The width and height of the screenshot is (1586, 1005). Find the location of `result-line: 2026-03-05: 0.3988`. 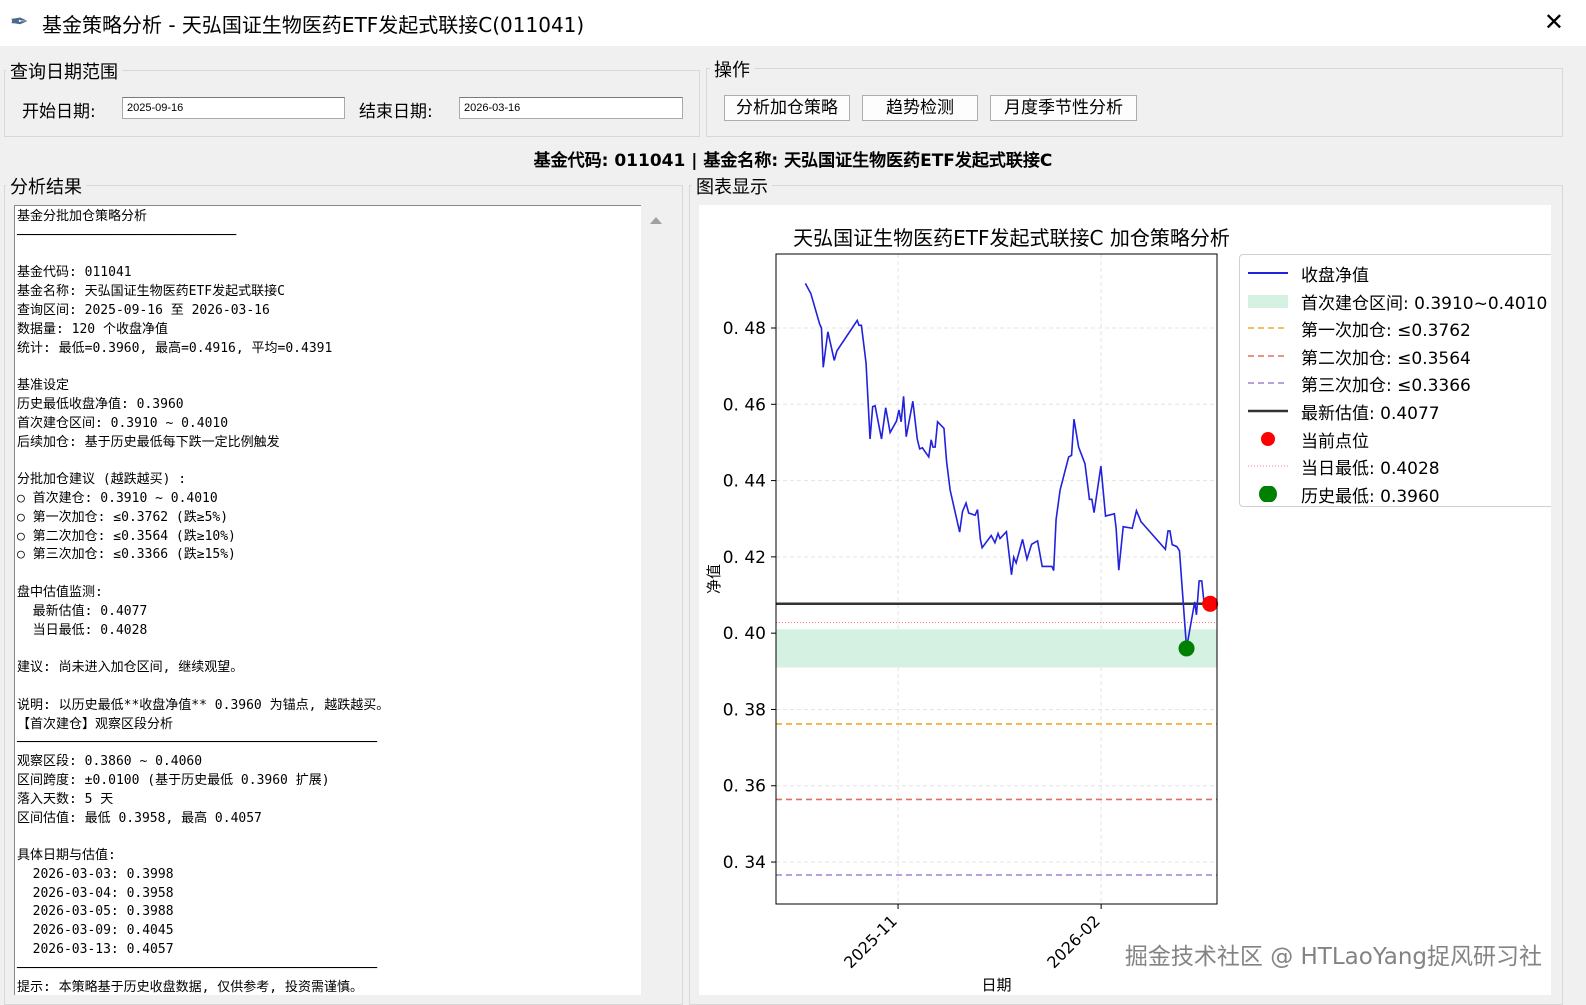

result-line: 2026-03-05: 0.3988 is located at coordinates (95, 912).